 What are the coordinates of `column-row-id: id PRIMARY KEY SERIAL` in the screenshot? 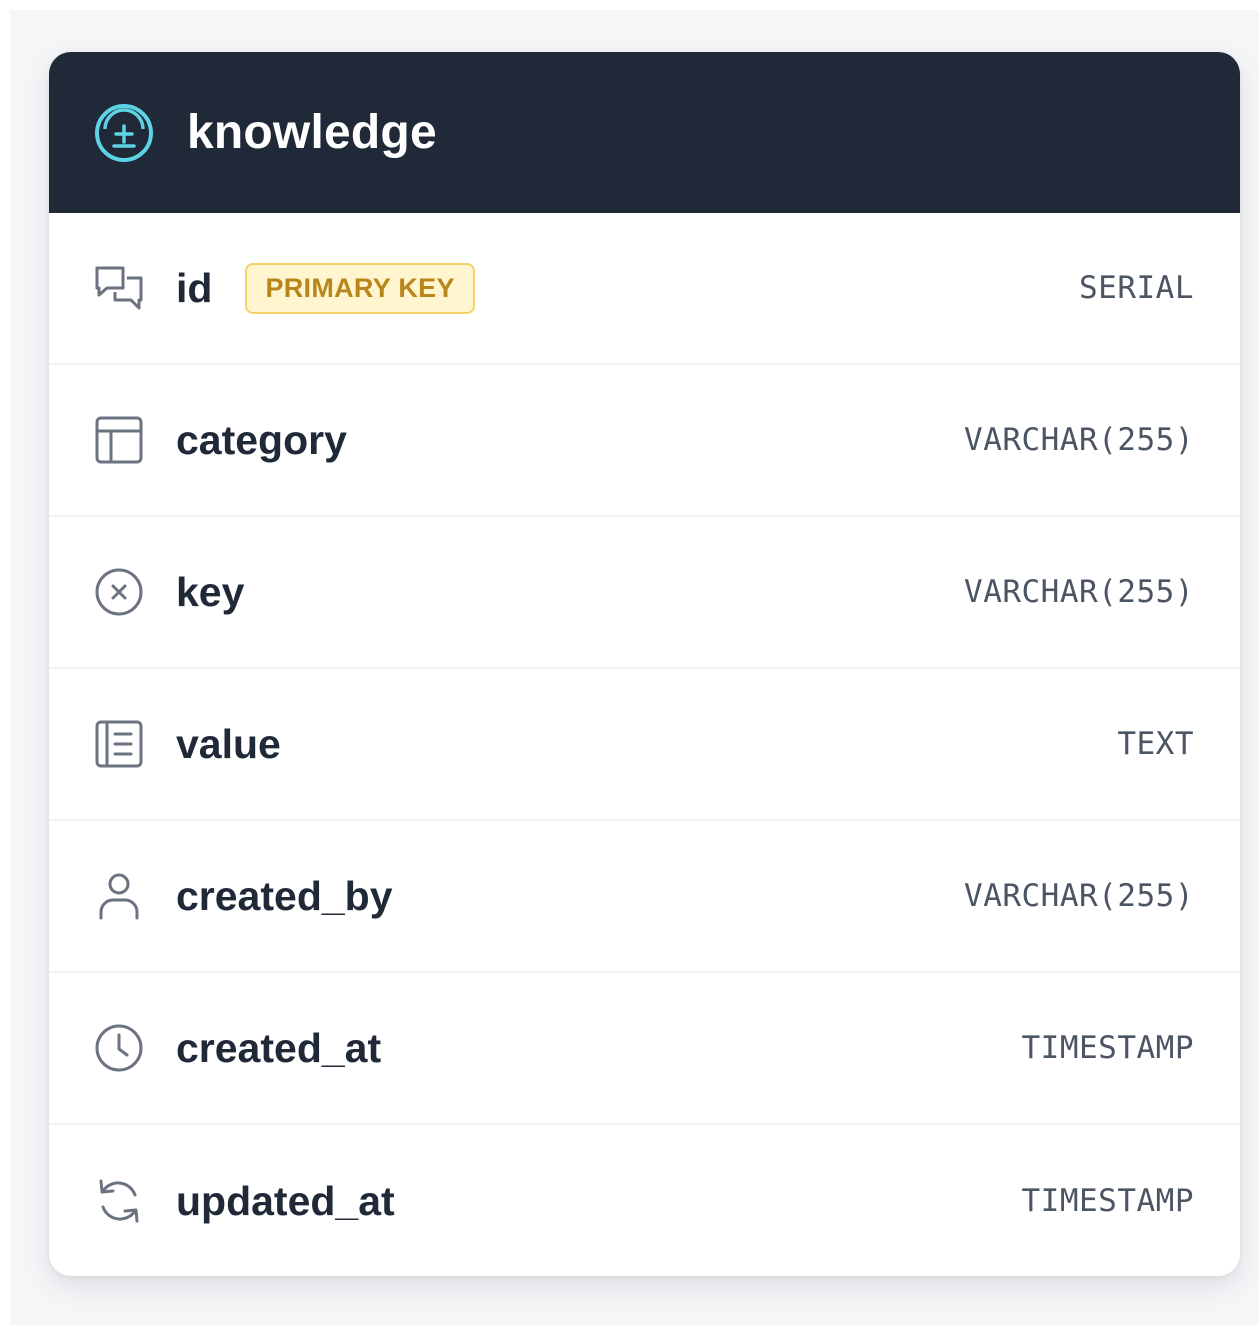 It's located at (644, 289).